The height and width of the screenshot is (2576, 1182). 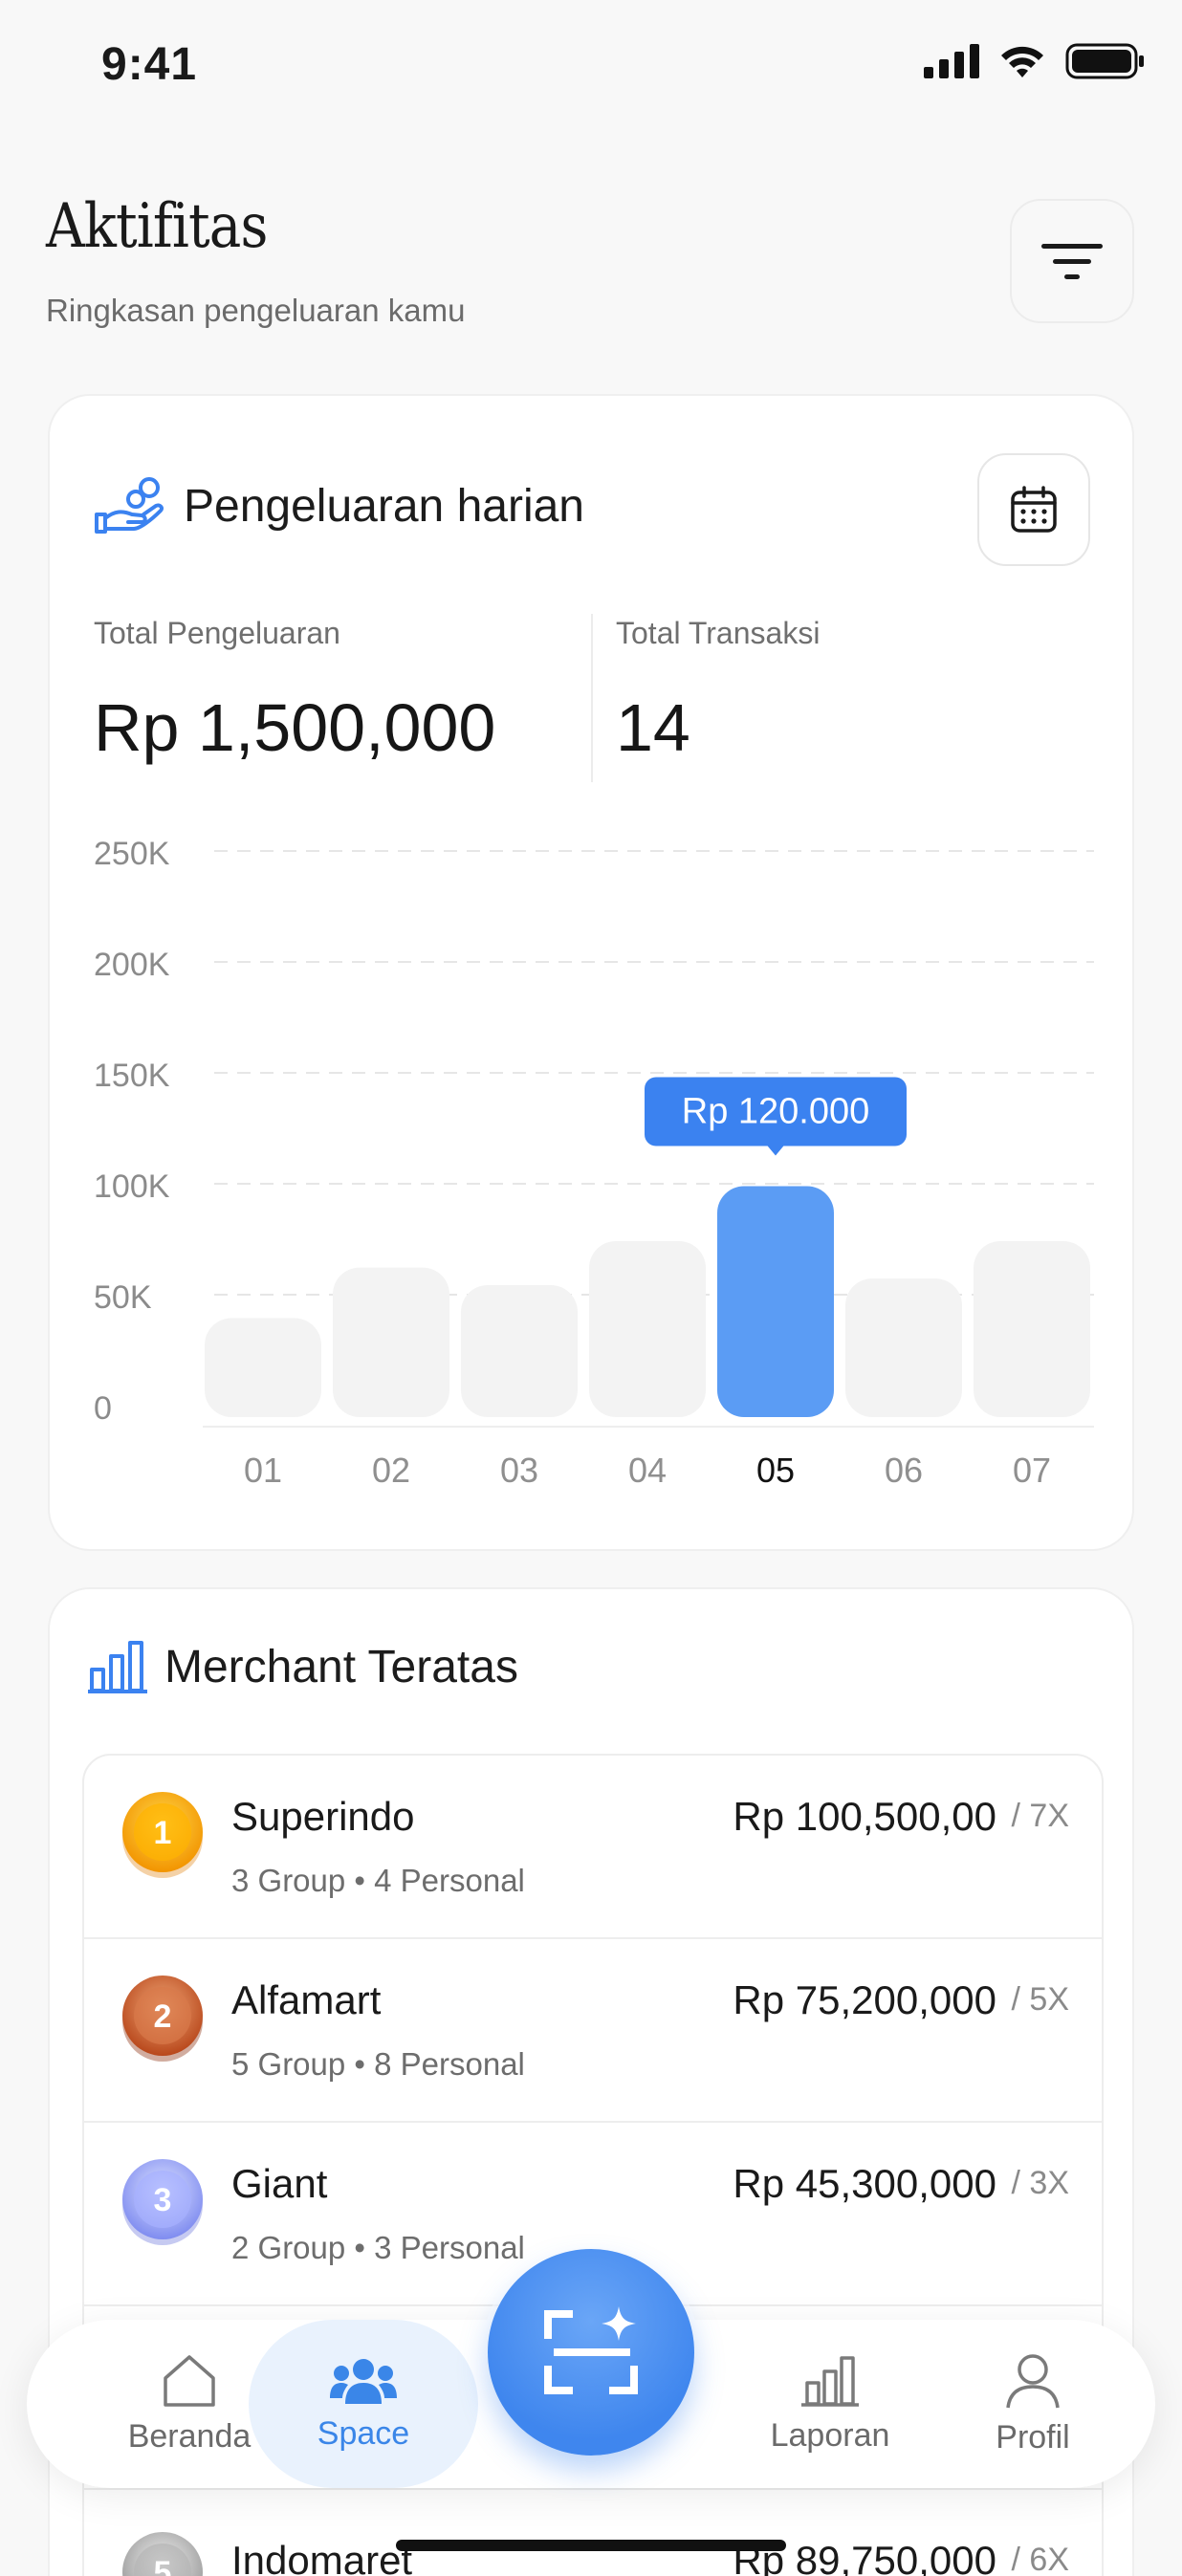 I want to click on x-tick-label: 06, so click(x=904, y=1470).